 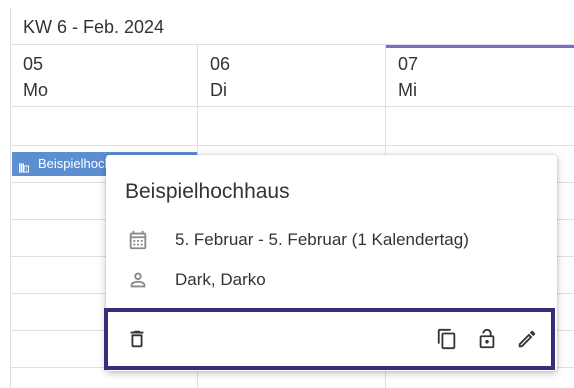 What do you see at coordinates (331, 281) in the screenshot?
I see `person-row: Dark, Darko` at bounding box center [331, 281].